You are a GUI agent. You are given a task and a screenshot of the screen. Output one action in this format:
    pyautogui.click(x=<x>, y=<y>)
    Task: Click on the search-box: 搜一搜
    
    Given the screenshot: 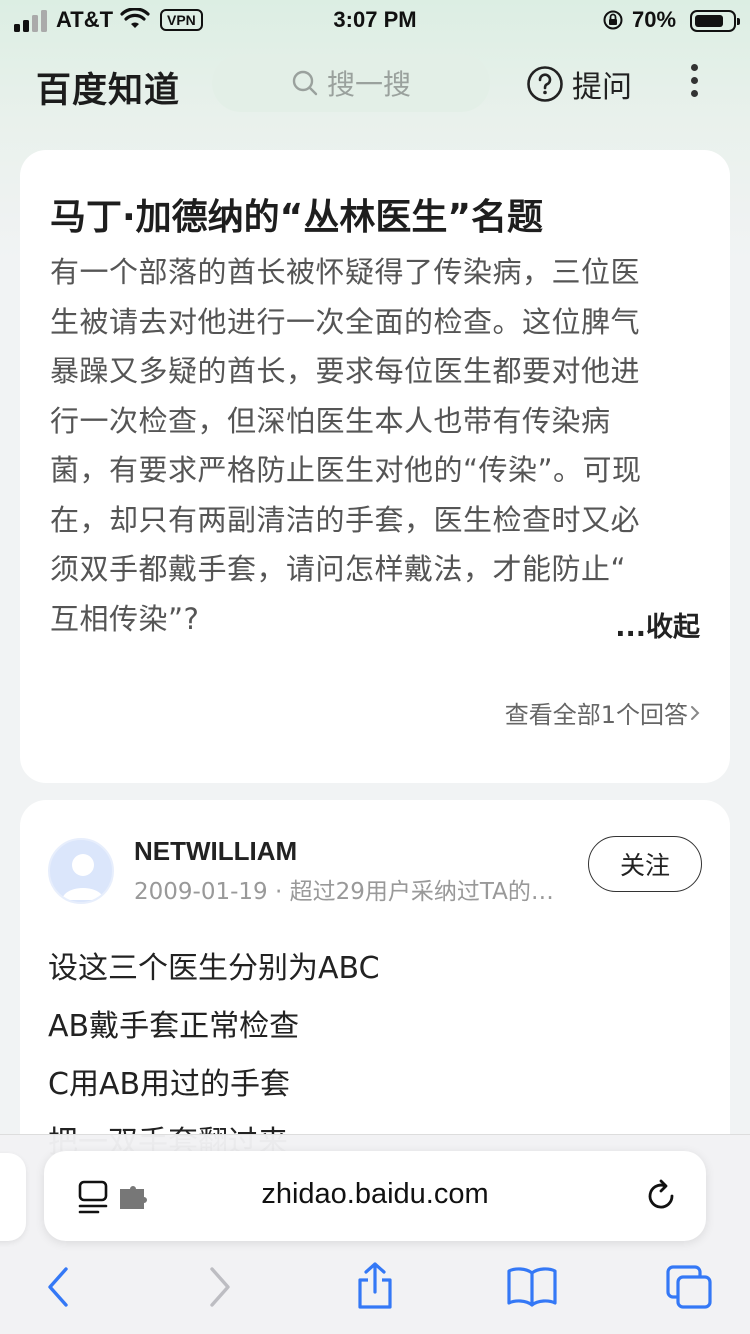 What is the action you would take?
    pyautogui.click(x=351, y=83)
    